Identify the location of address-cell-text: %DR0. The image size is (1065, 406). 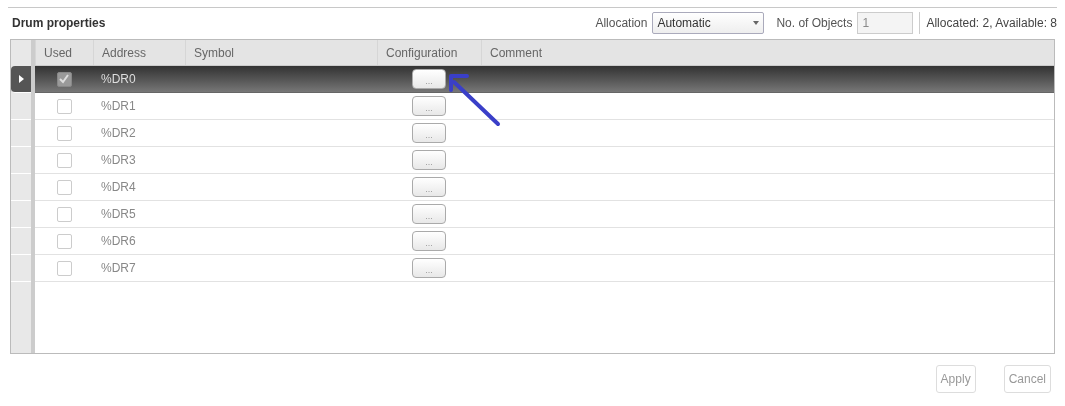
(118, 79).